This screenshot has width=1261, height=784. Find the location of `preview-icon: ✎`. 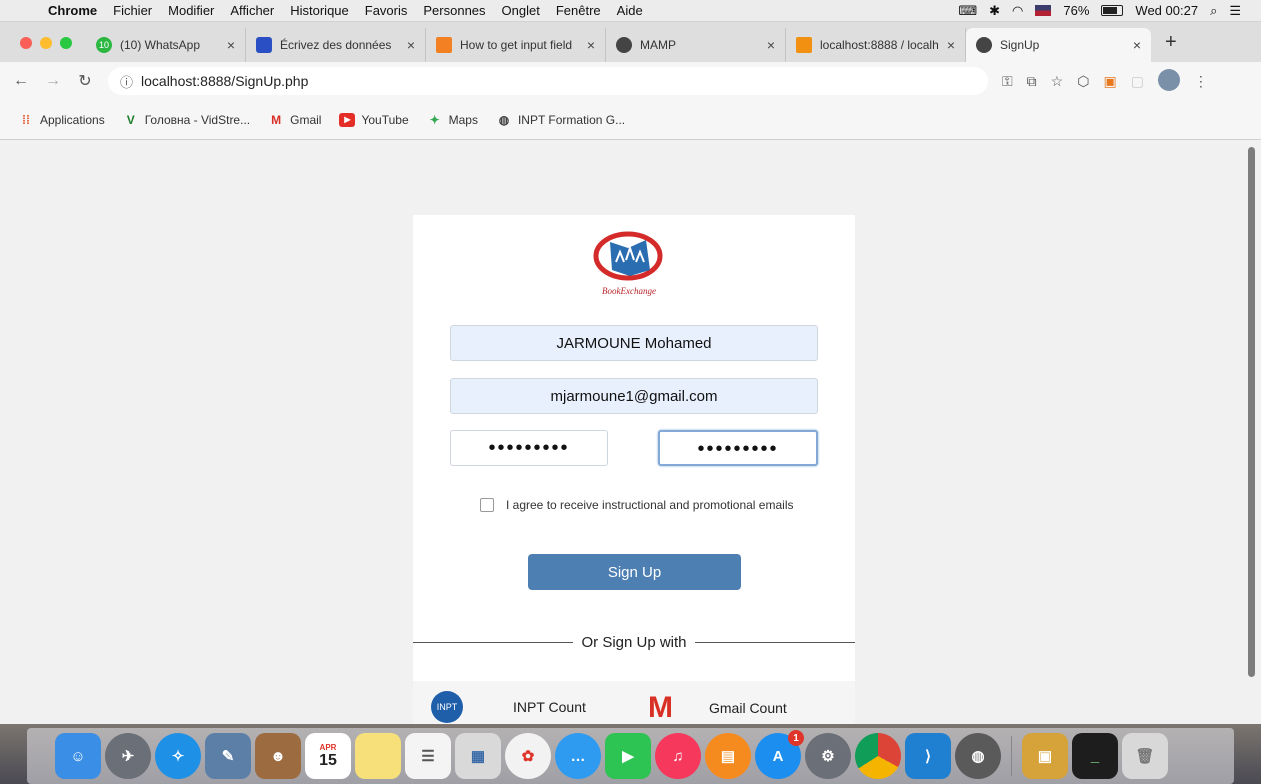

preview-icon: ✎ is located at coordinates (228, 756).